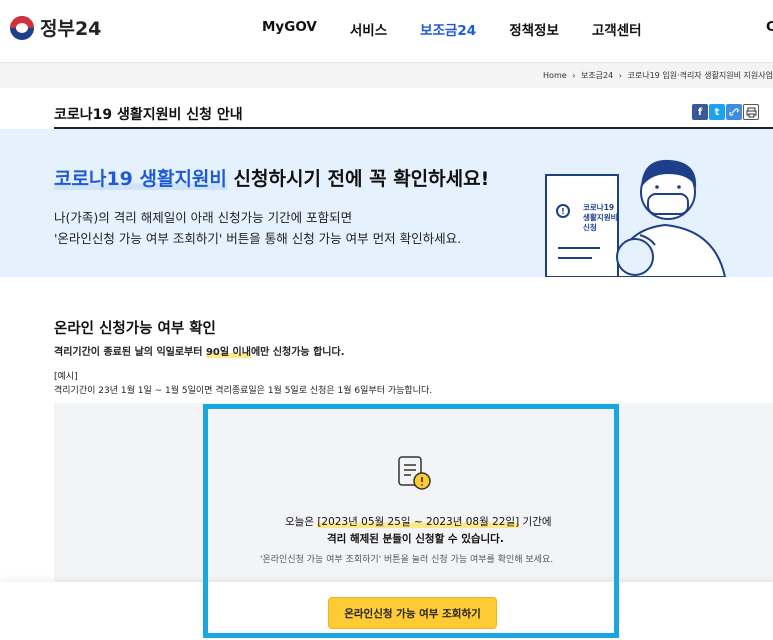 Image resolution: width=773 pixels, height=640 pixels. I want to click on share-buttons: f t, so click(726, 112).